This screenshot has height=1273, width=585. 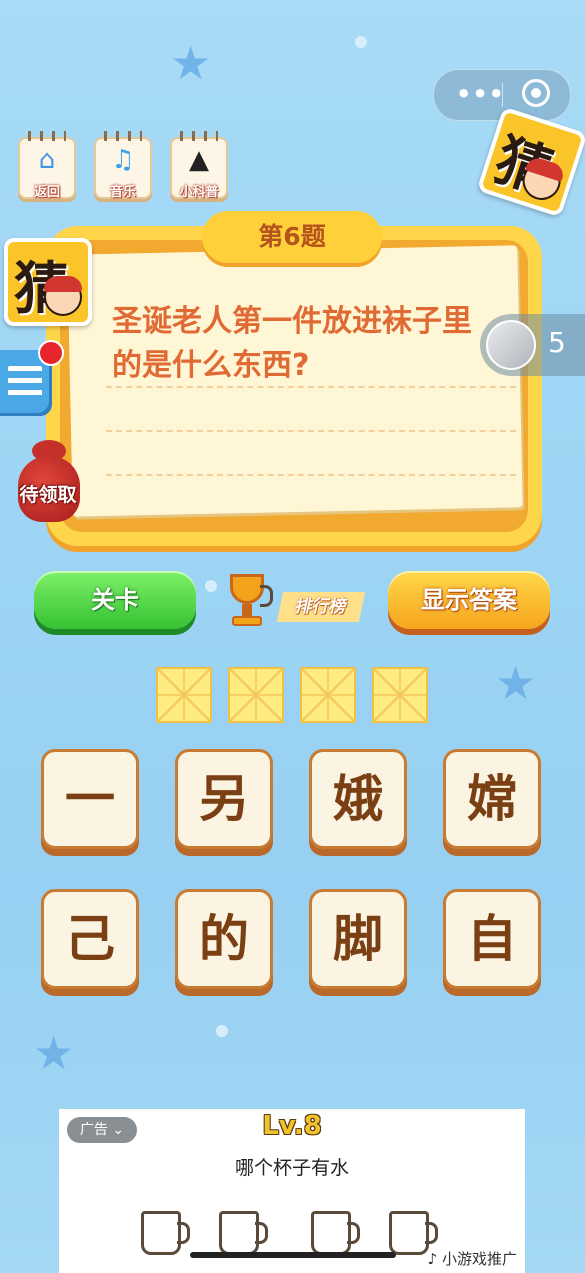 I want to click on choice-tile: 嫦, so click(x=492, y=799).